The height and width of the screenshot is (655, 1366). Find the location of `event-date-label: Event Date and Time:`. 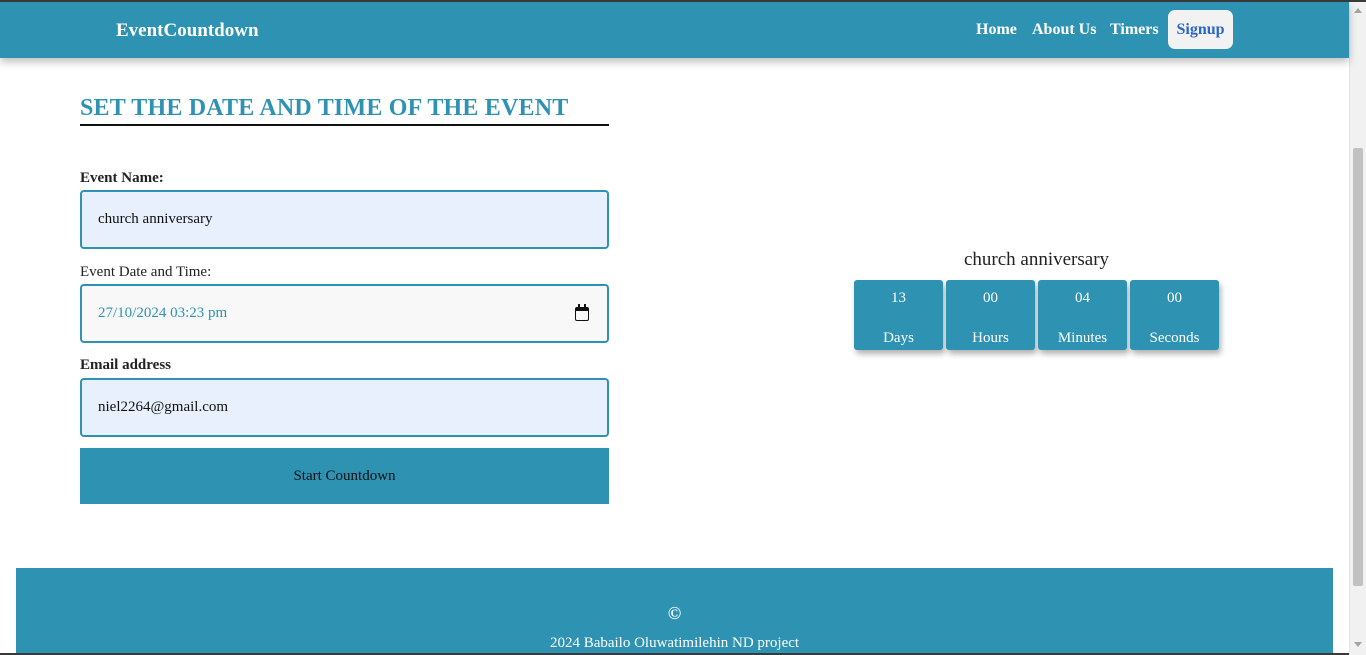

event-date-label: Event Date and Time: is located at coordinates (146, 272).